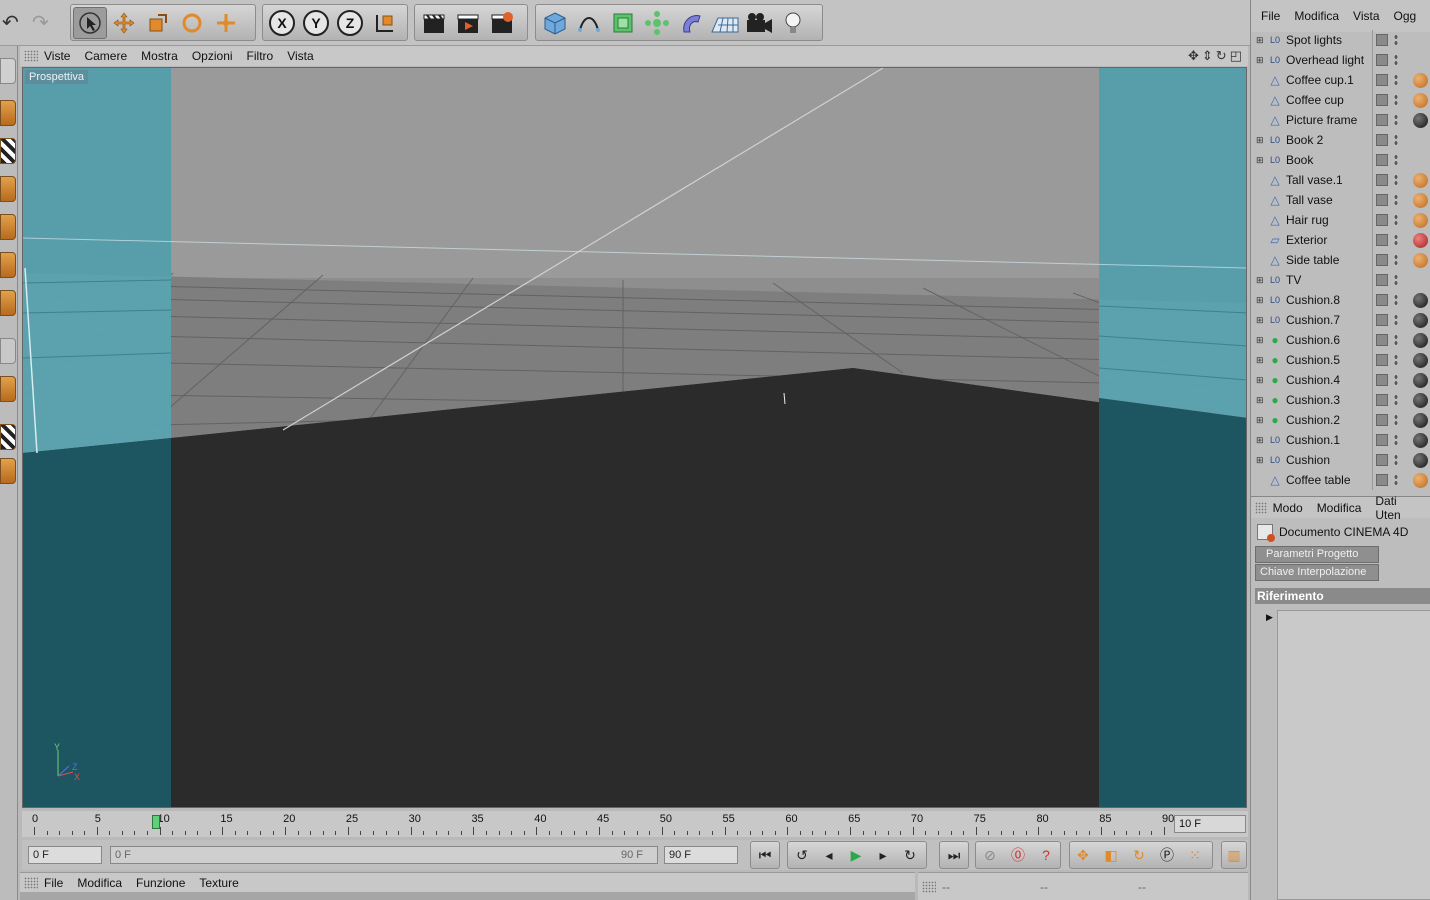 The width and height of the screenshot is (1430, 900). I want to click on prev-key-icon: ↺, so click(802, 855).